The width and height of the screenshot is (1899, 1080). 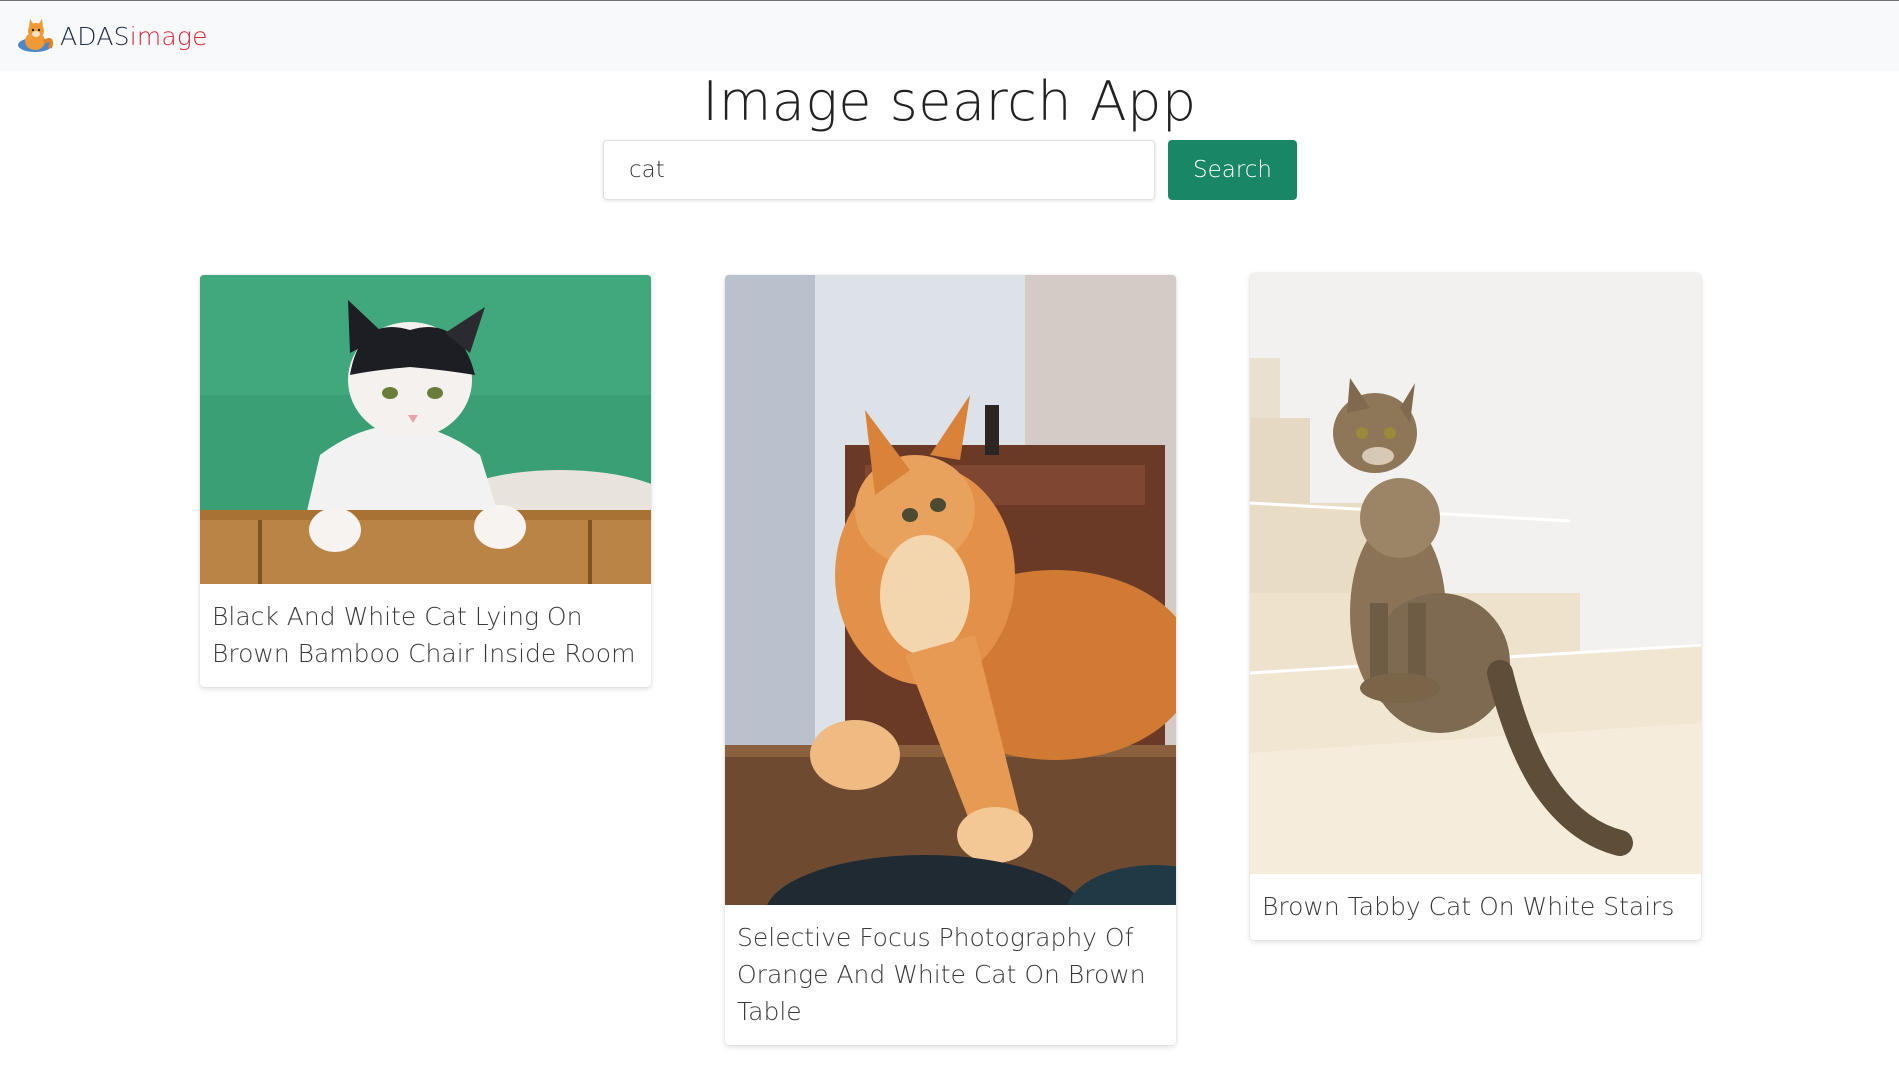 I want to click on fox-logo-icon, so click(x=36, y=35).